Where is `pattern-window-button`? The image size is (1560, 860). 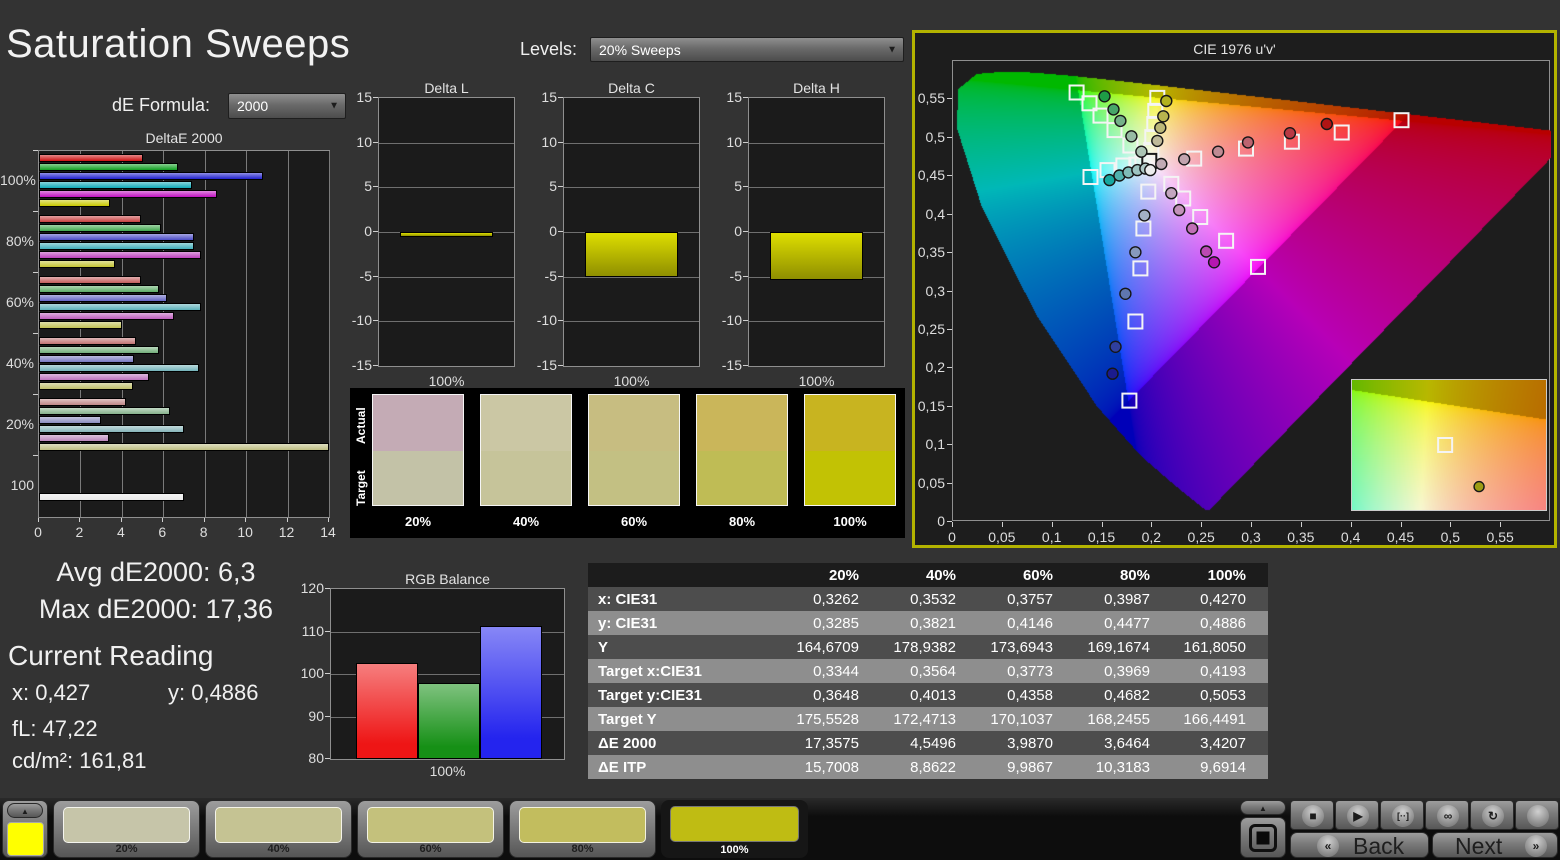 pattern-window-button is located at coordinates (1263, 837).